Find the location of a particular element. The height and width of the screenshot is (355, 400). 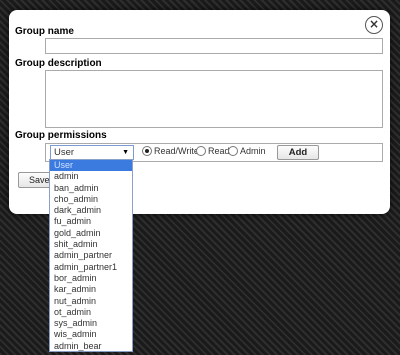

dropdown-option: User is located at coordinates (91, 166).